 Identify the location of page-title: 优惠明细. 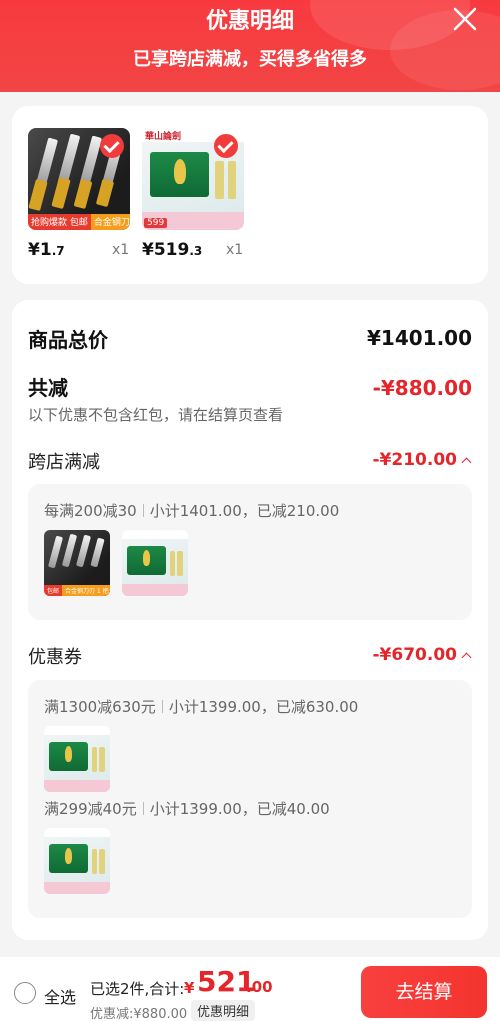
(249, 21).